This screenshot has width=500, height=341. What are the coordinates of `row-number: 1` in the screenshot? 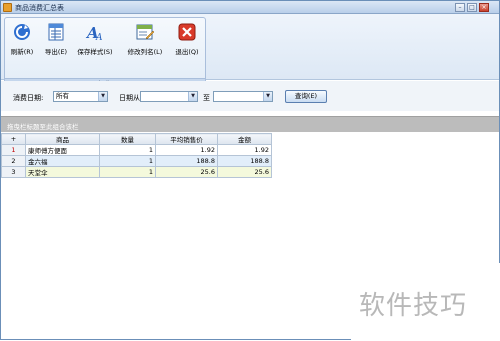 It's located at (13, 150).